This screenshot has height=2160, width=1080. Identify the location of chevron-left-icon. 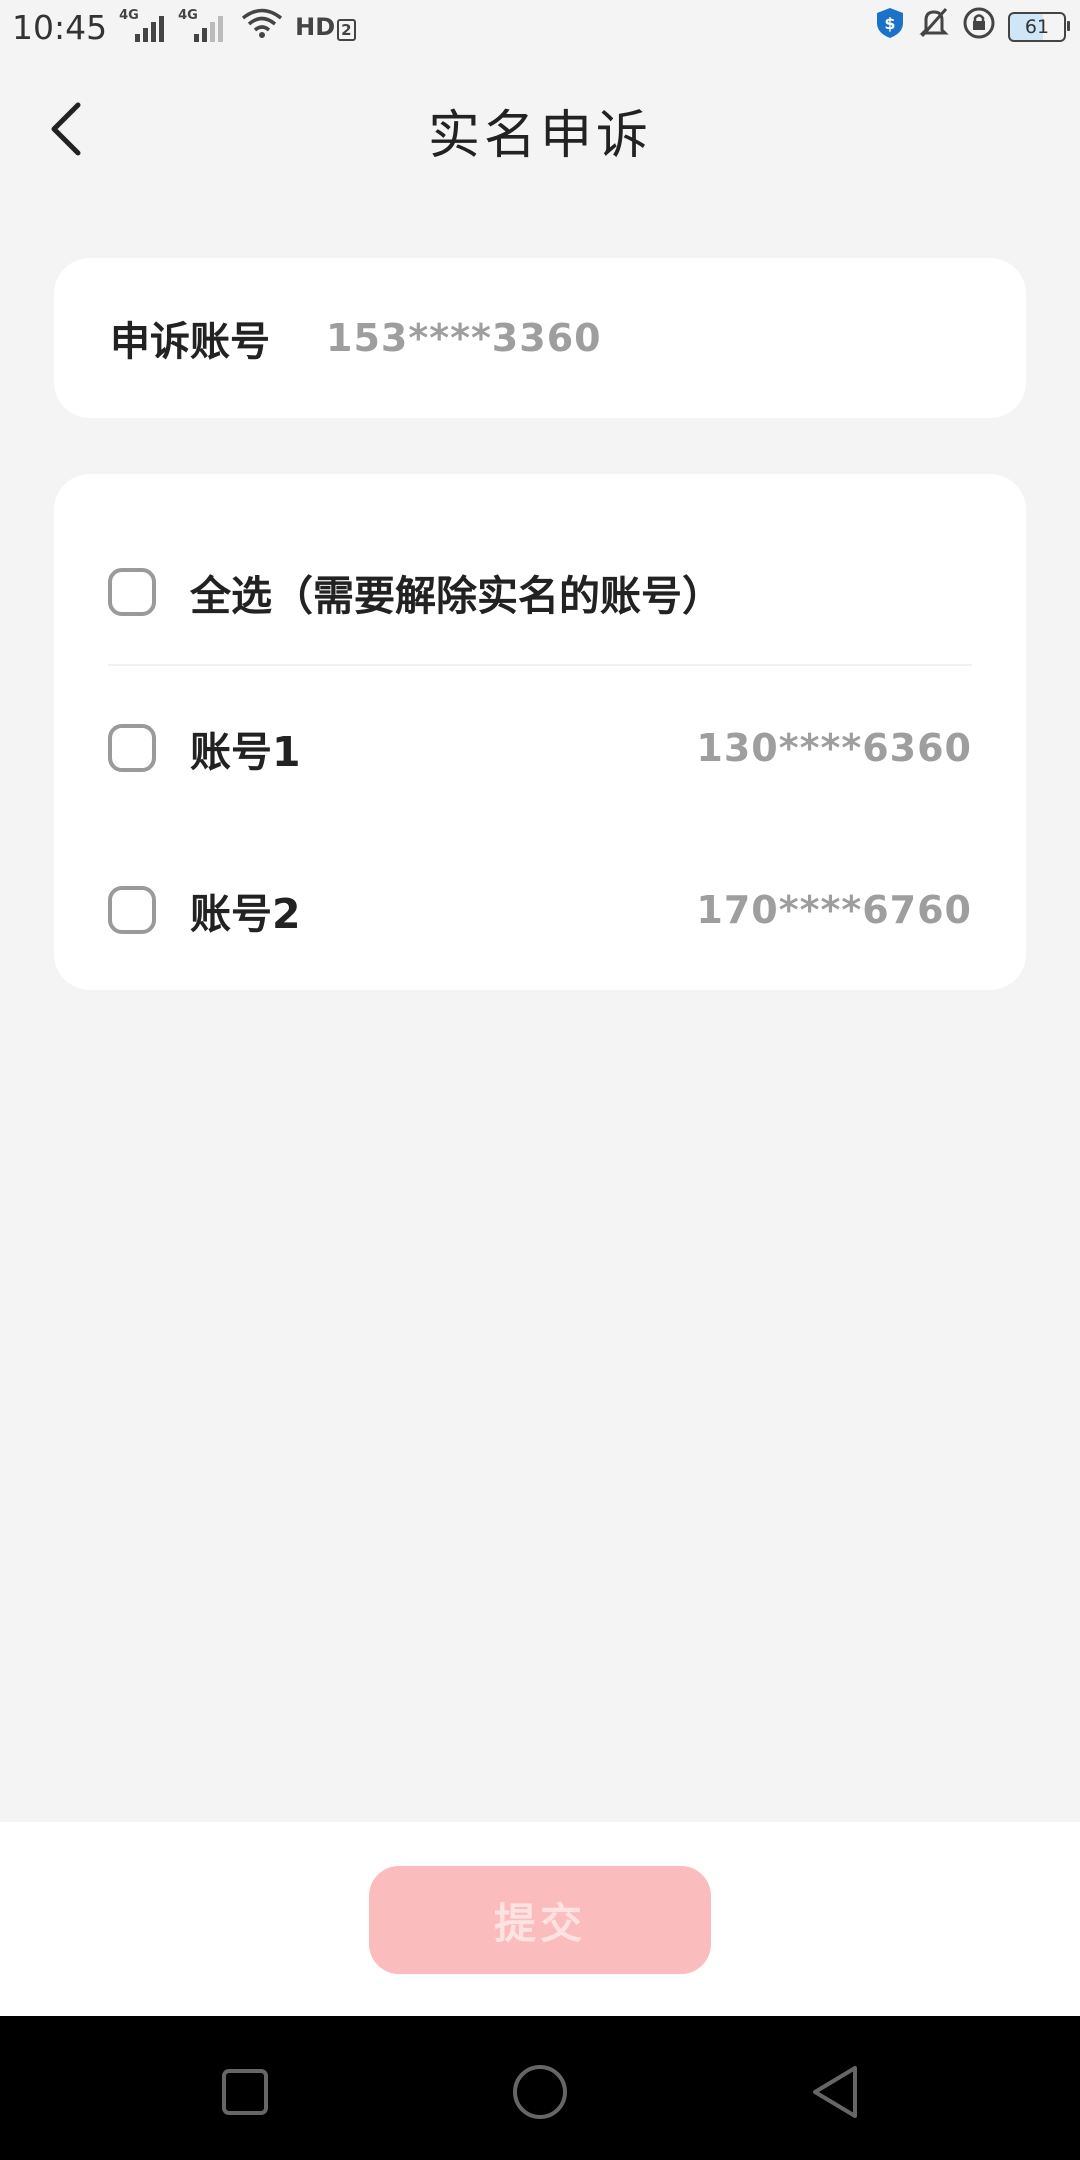
(66, 129).